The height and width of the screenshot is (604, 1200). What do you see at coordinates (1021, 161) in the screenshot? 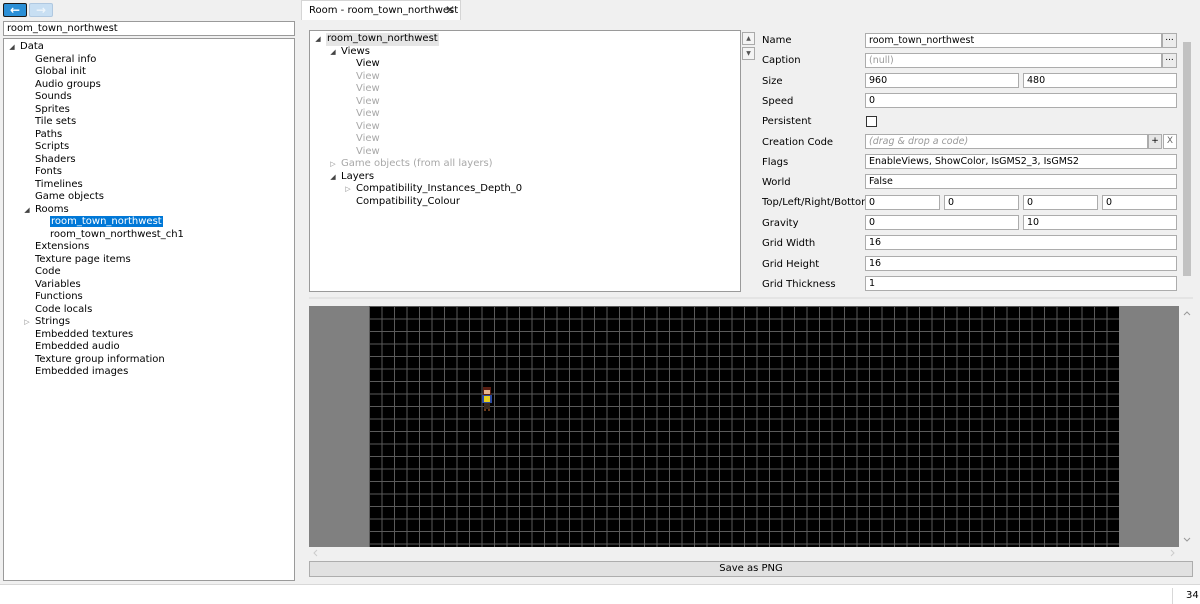
I see `flags-field: EnableViews, ShowColor, IsGMS2_3, IsGMS2` at bounding box center [1021, 161].